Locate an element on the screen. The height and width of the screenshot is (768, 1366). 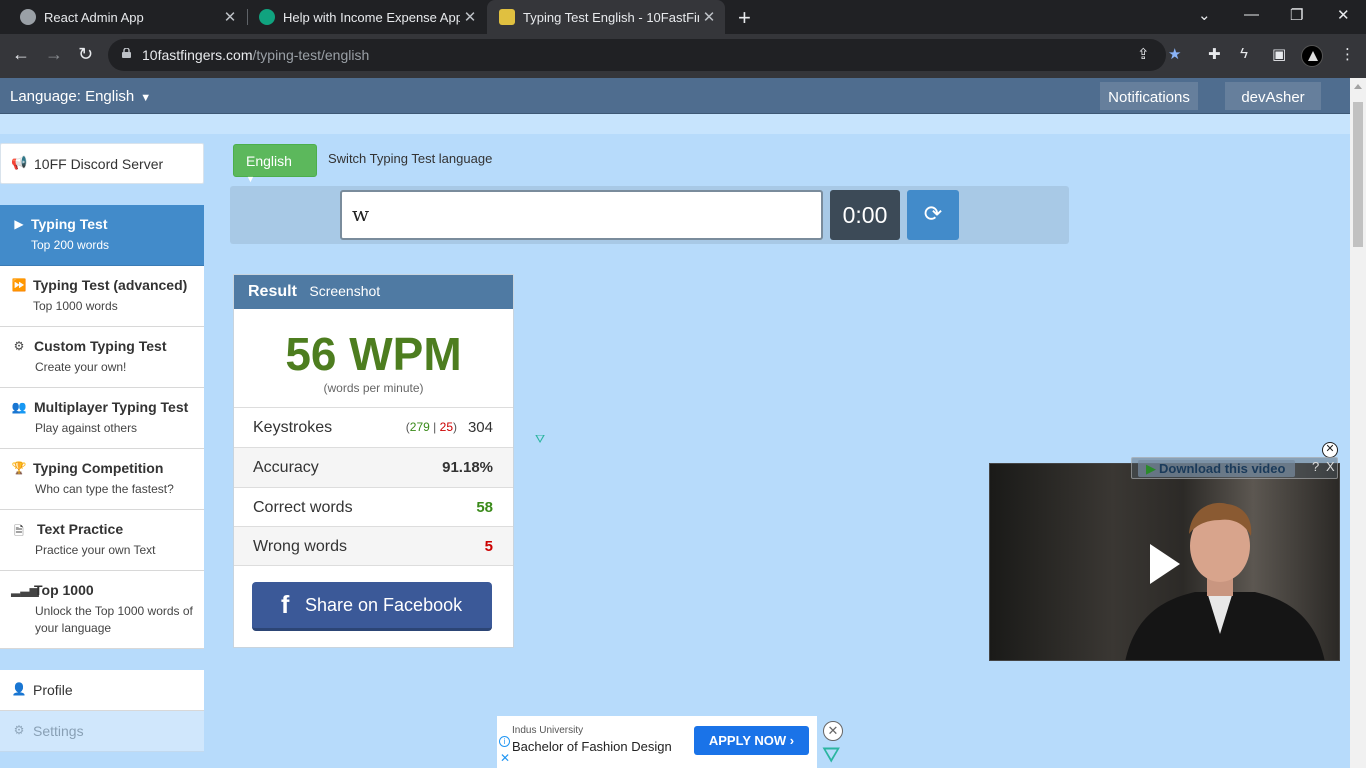
ad-program-name: Bachelor of Fashion Design is located at coordinates (592, 746).